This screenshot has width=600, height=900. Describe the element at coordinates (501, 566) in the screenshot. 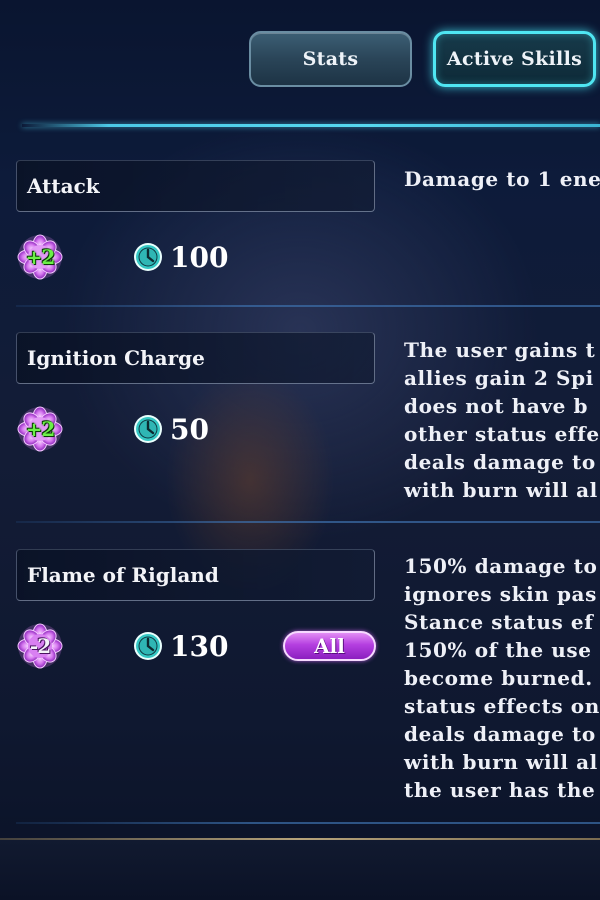

I see `description-line: 150% damage to` at that location.